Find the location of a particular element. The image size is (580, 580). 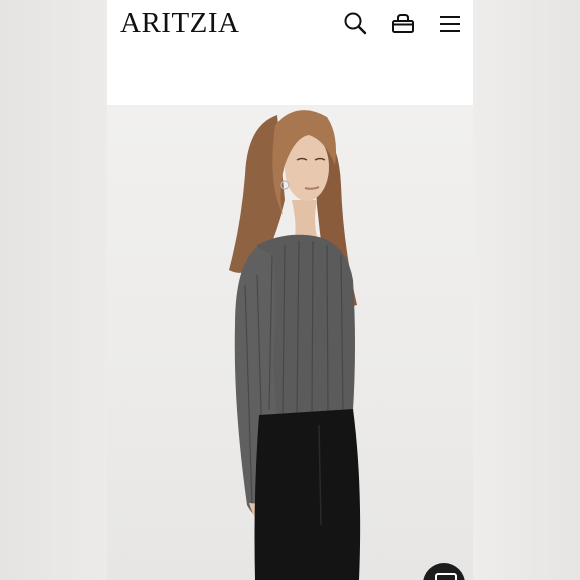

shopping-bag-icon is located at coordinates (403, 23).